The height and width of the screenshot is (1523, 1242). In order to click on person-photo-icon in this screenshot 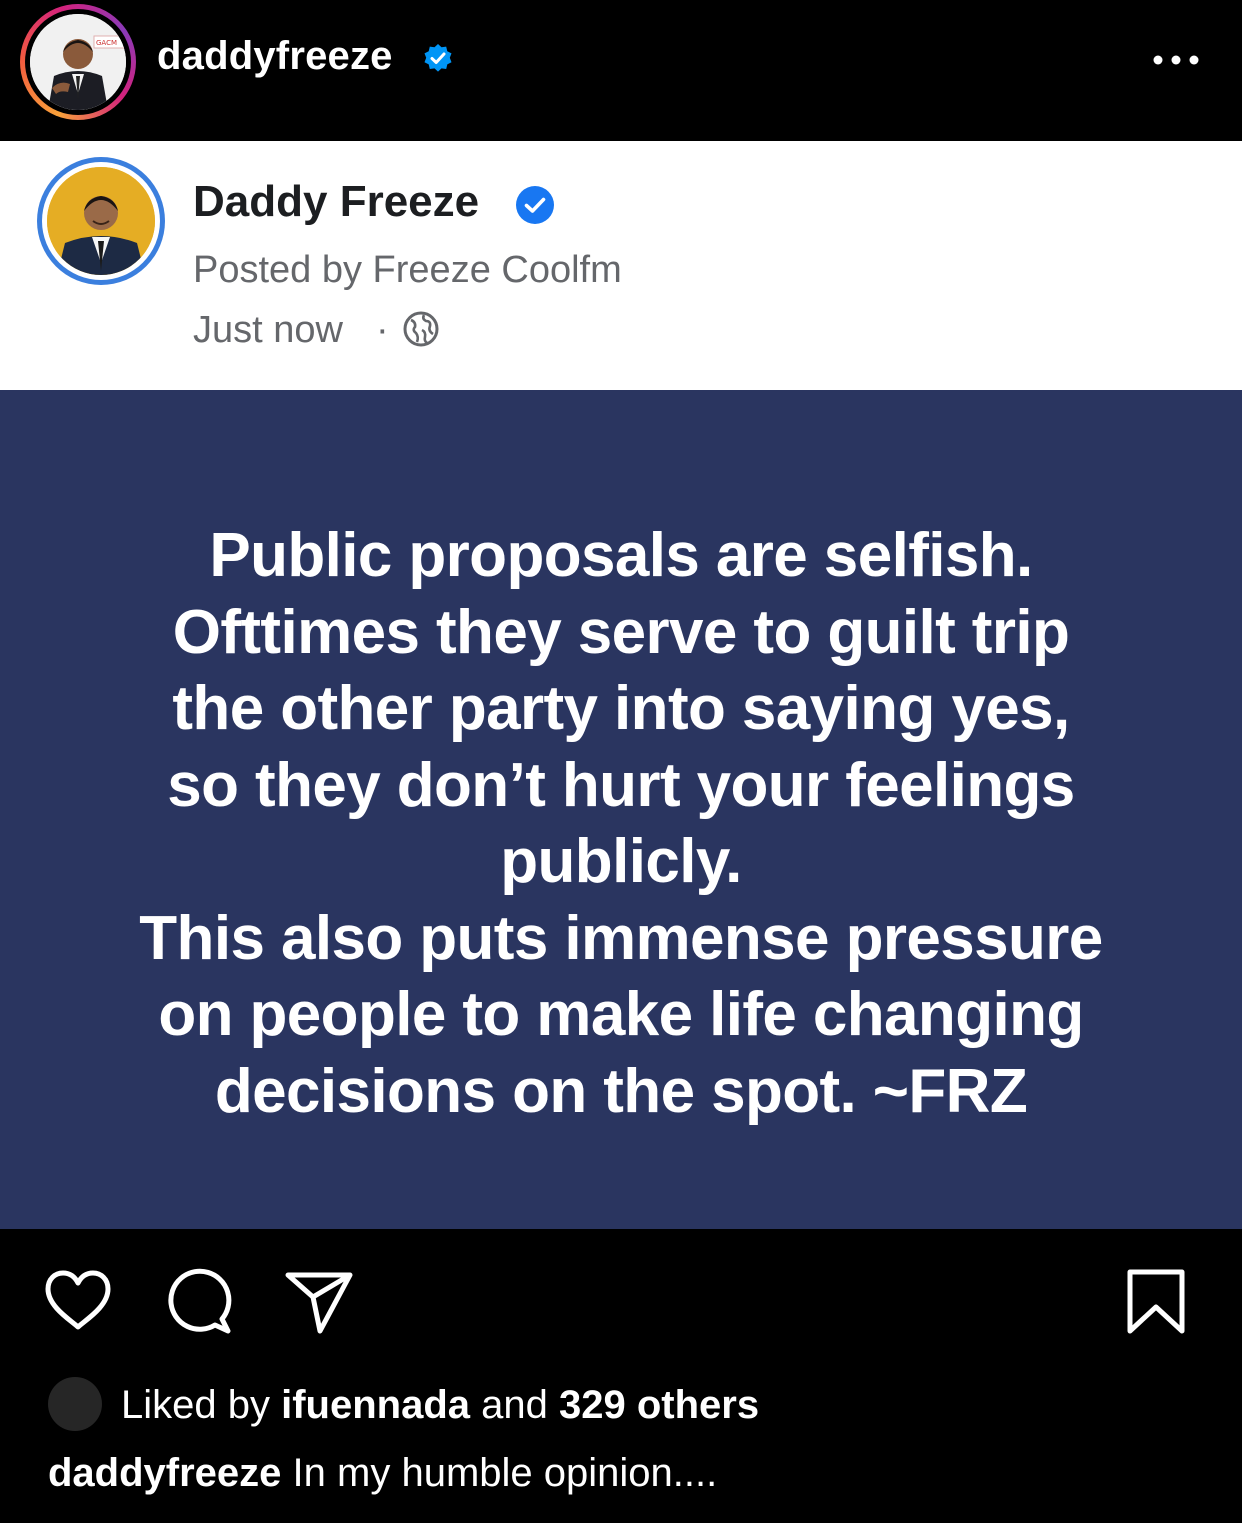, I will do `click(101, 221)`.